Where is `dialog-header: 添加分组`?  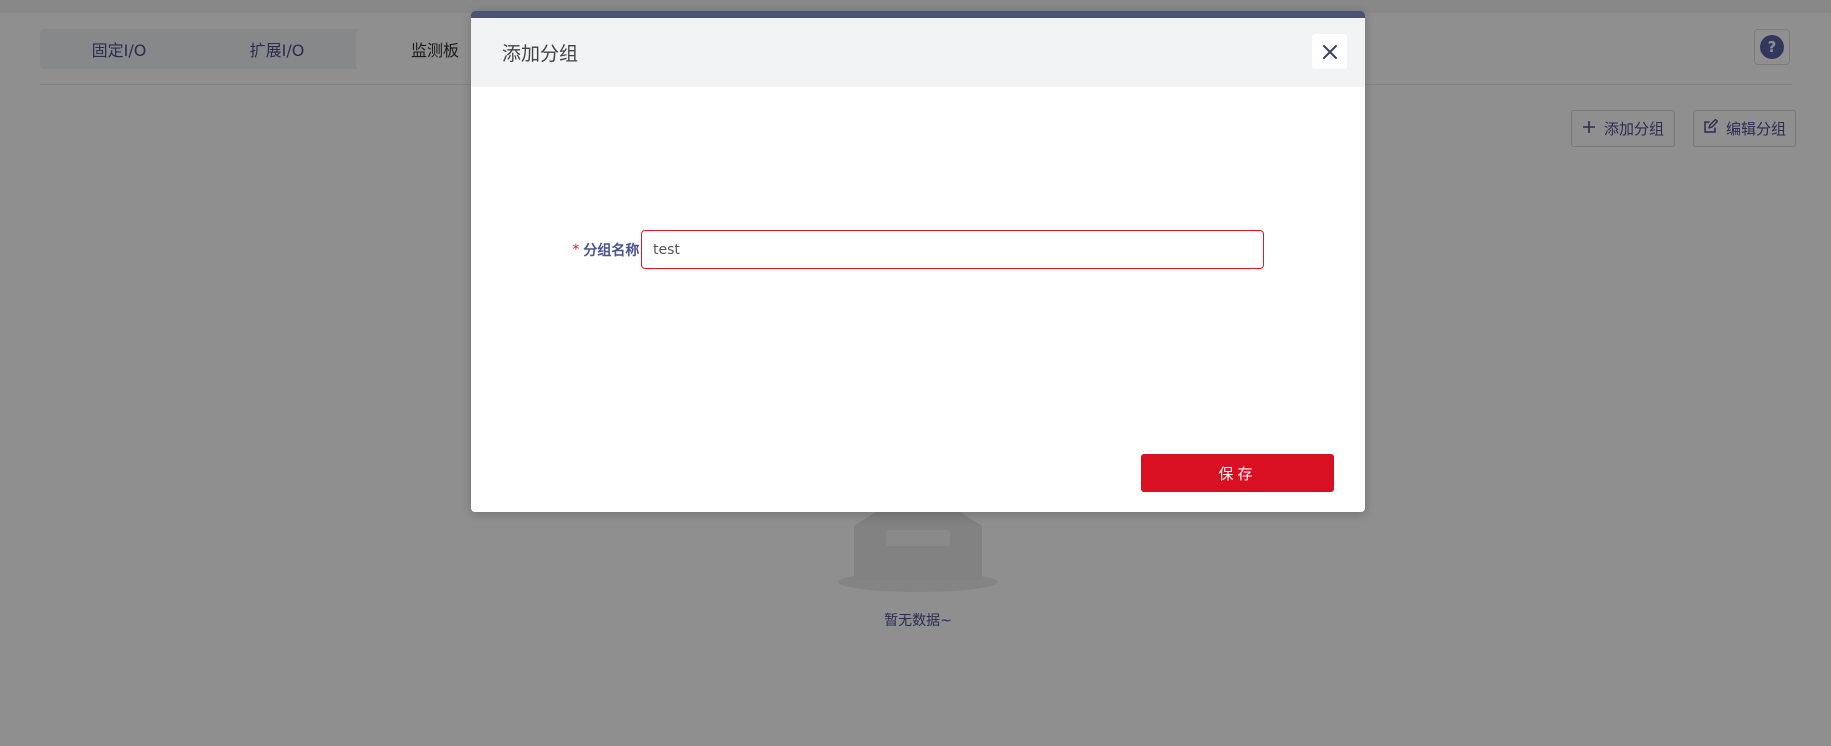
dialog-header: 添加分组 is located at coordinates (918, 52).